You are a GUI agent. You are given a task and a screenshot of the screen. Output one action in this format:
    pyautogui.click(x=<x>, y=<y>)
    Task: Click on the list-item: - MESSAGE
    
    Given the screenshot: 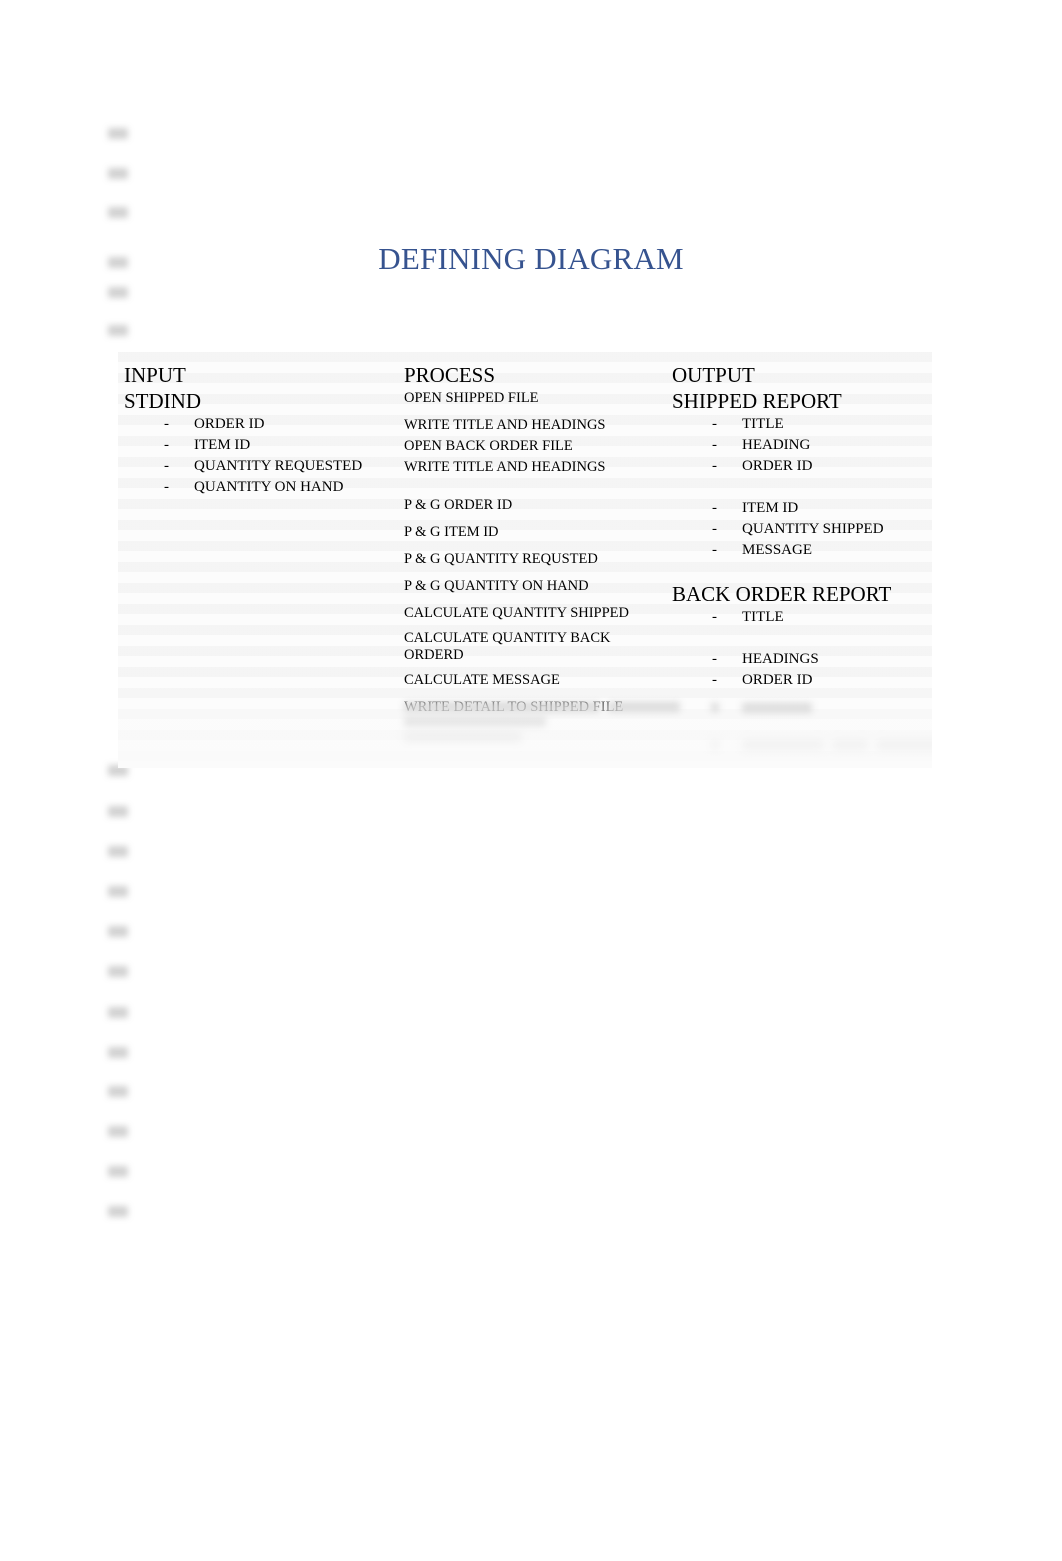 What is the action you would take?
    pyautogui.click(x=802, y=550)
    